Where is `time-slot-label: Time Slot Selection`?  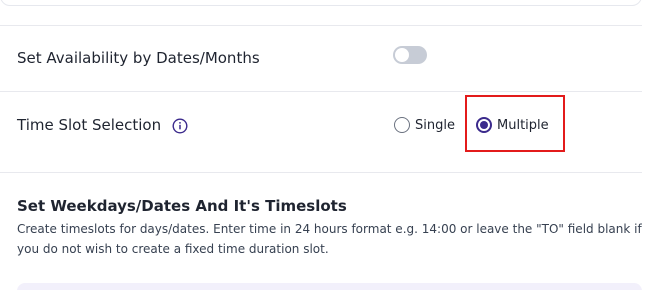 time-slot-label: Time Slot Selection is located at coordinates (89, 125).